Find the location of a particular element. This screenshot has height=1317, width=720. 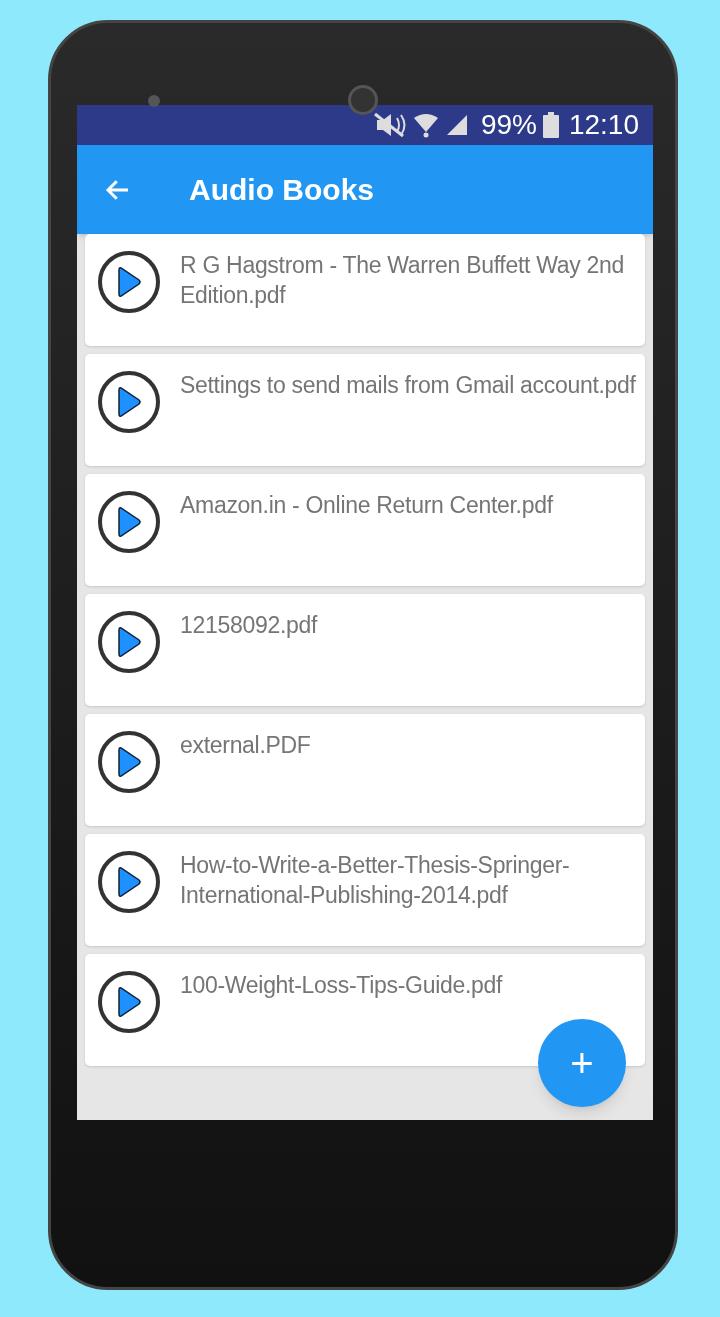

app-bar-title: Audio Books is located at coordinates (281, 190).